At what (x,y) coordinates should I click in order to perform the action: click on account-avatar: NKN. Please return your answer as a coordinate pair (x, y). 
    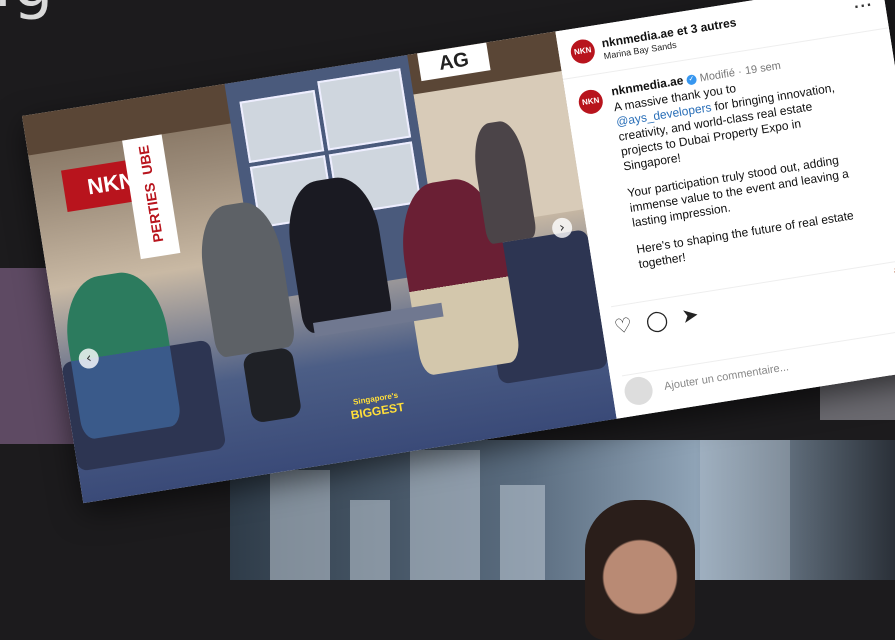
    Looking at the image, I should click on (583, 51).